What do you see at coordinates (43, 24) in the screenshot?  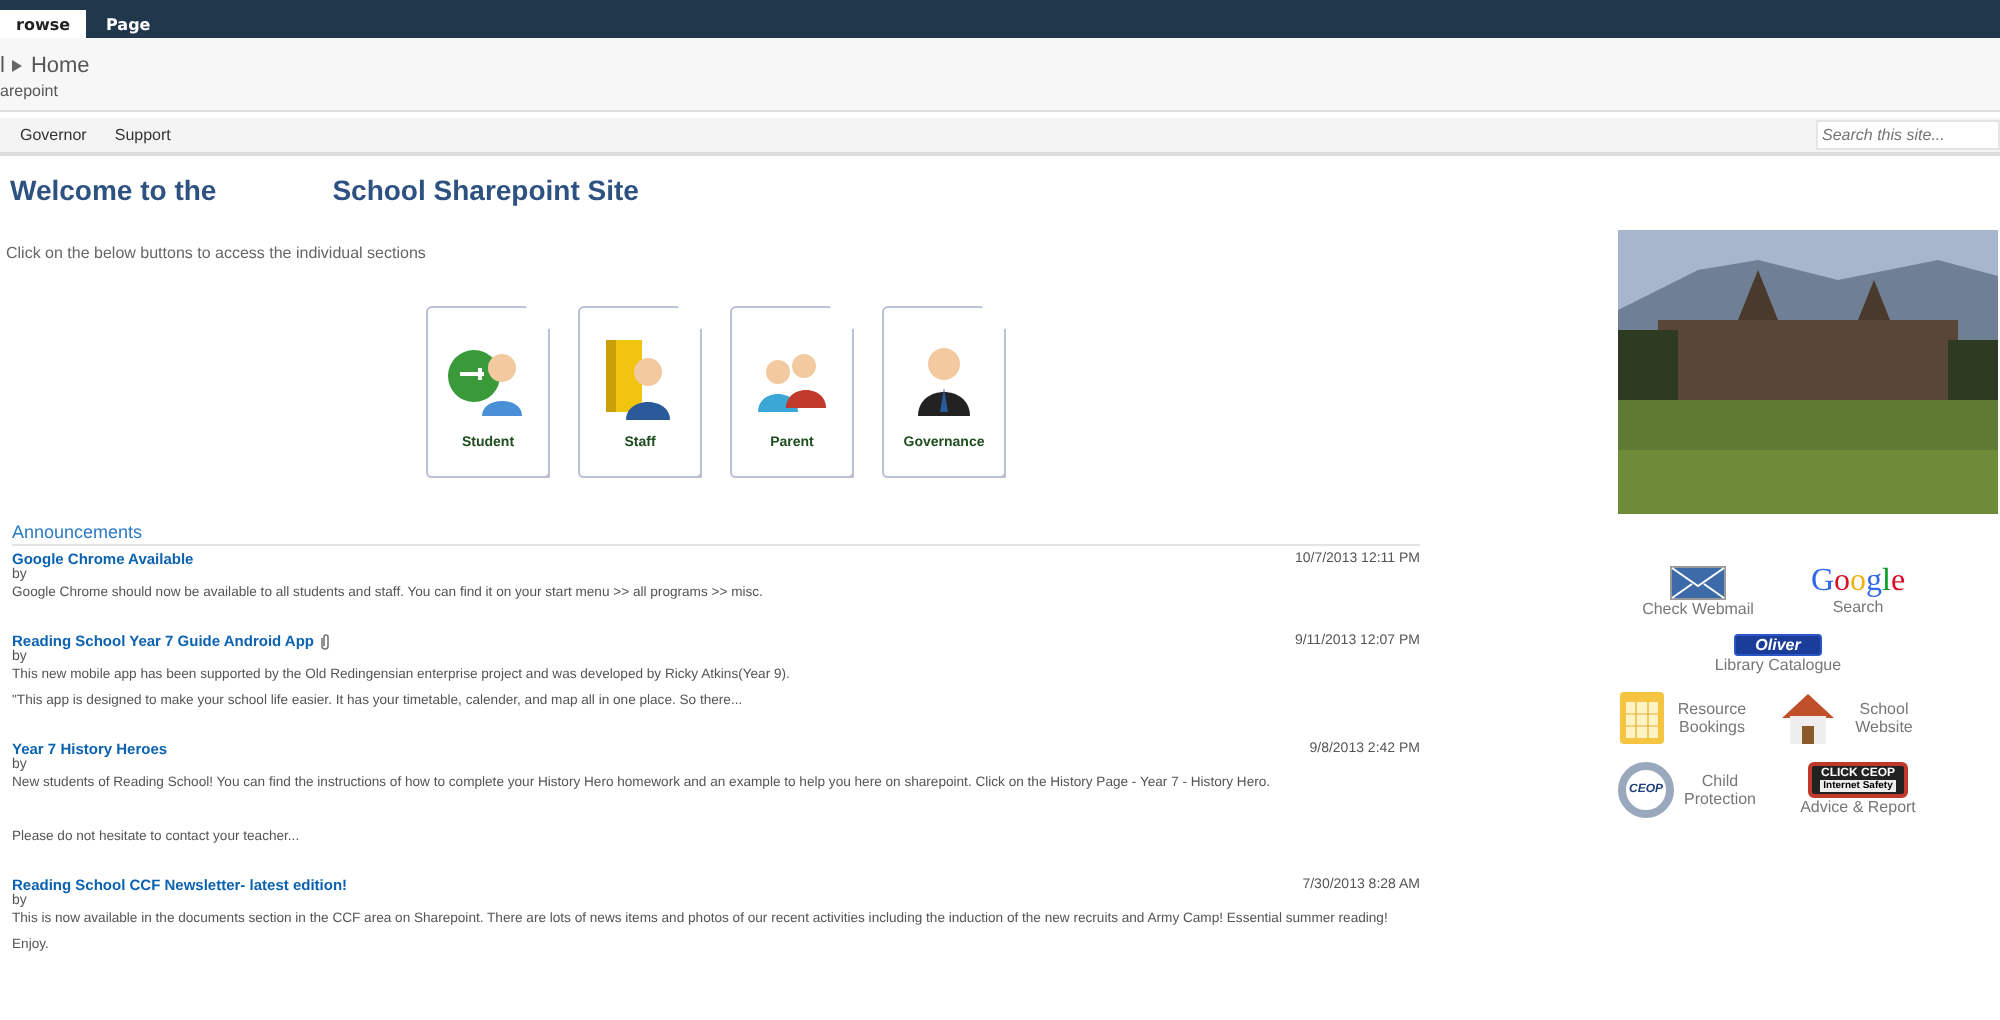 I see `ribbon-tab: rowse` at bounding box center [43, 24].